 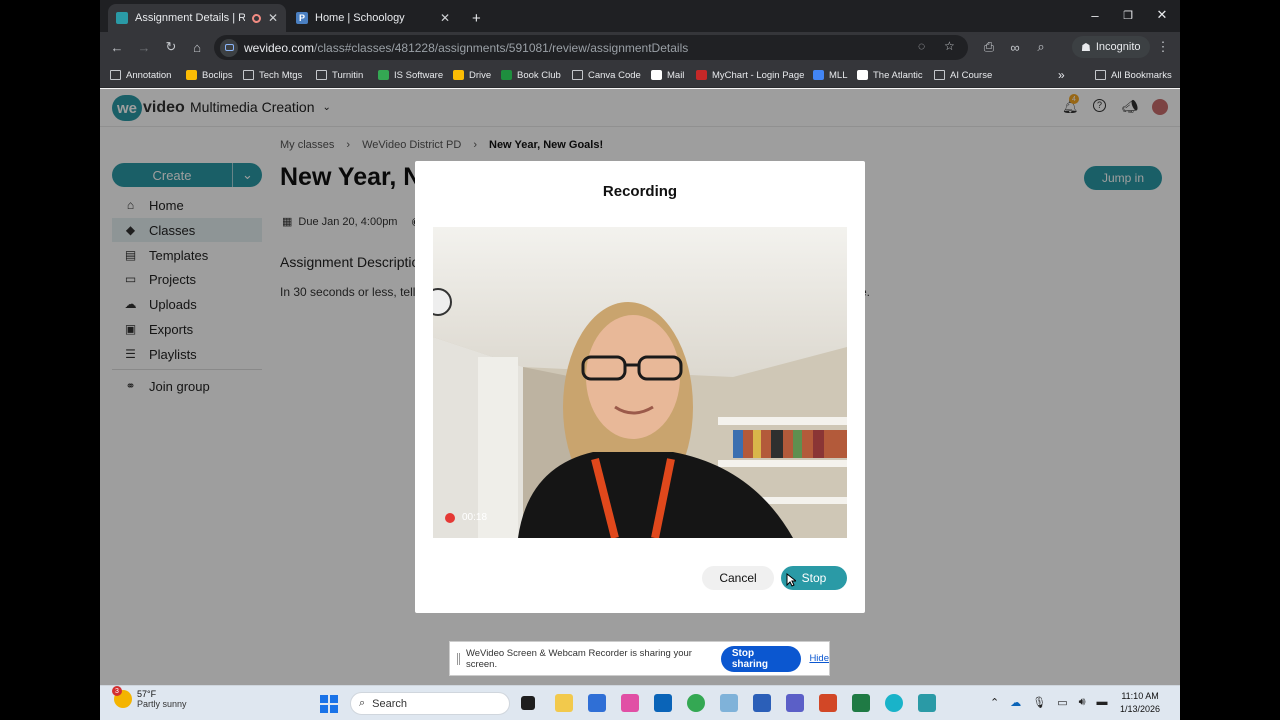 What do you see at coordinates (1102, 702) in the screenshot?
I see `battery-icon: ▬` at bounding box center [1102, 702].